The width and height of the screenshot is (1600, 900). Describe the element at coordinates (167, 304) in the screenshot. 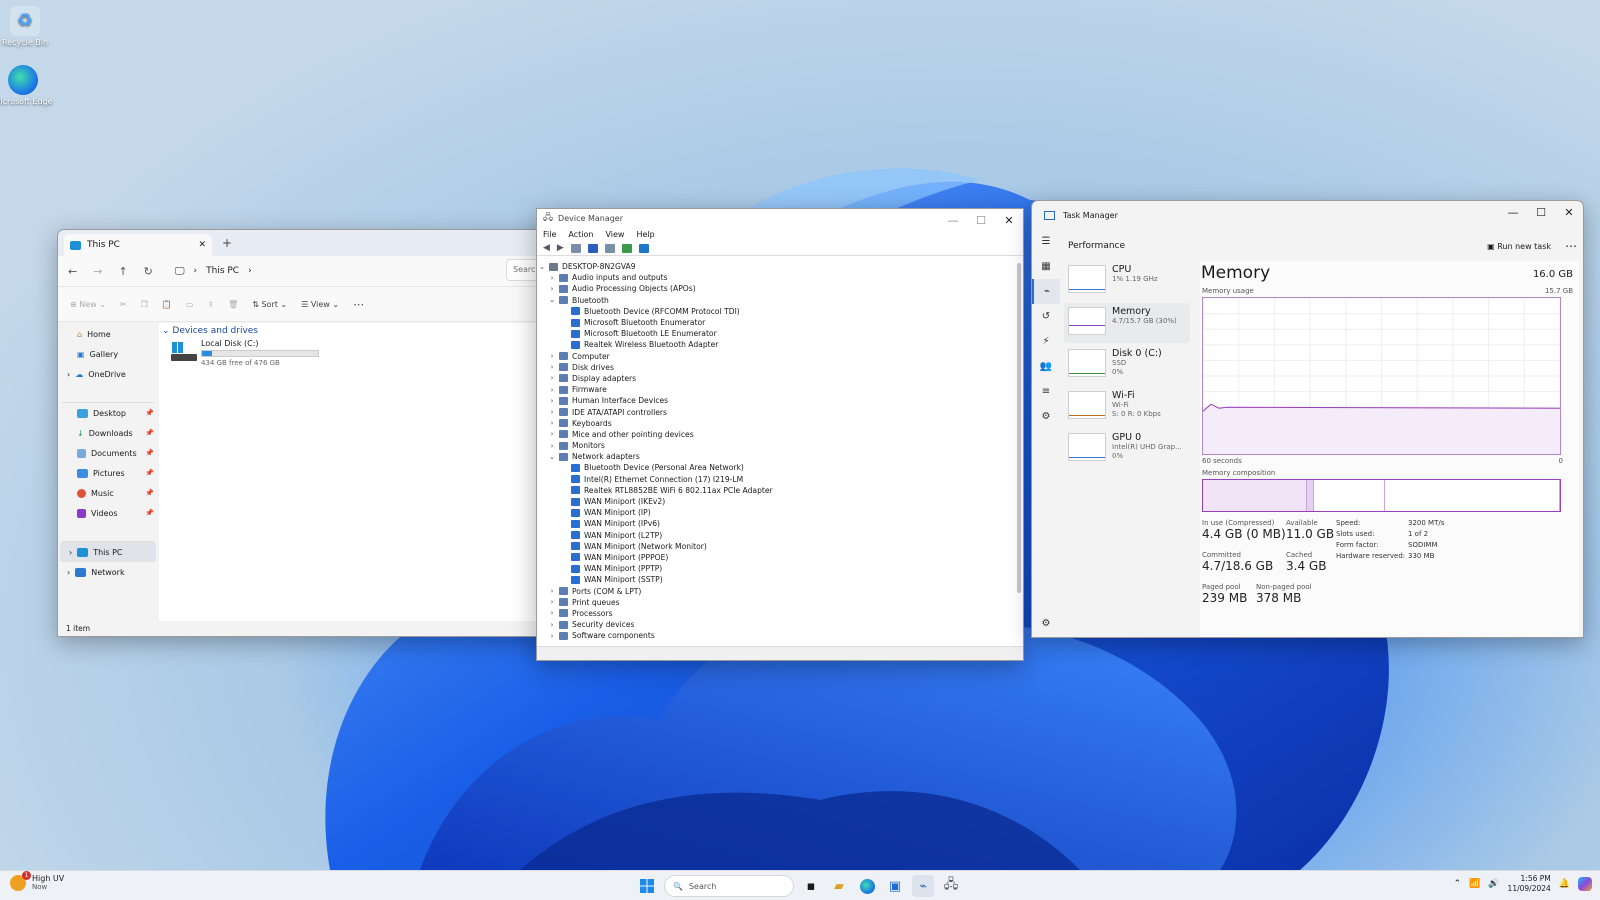

I see `paste-icon: 📋` at that location.